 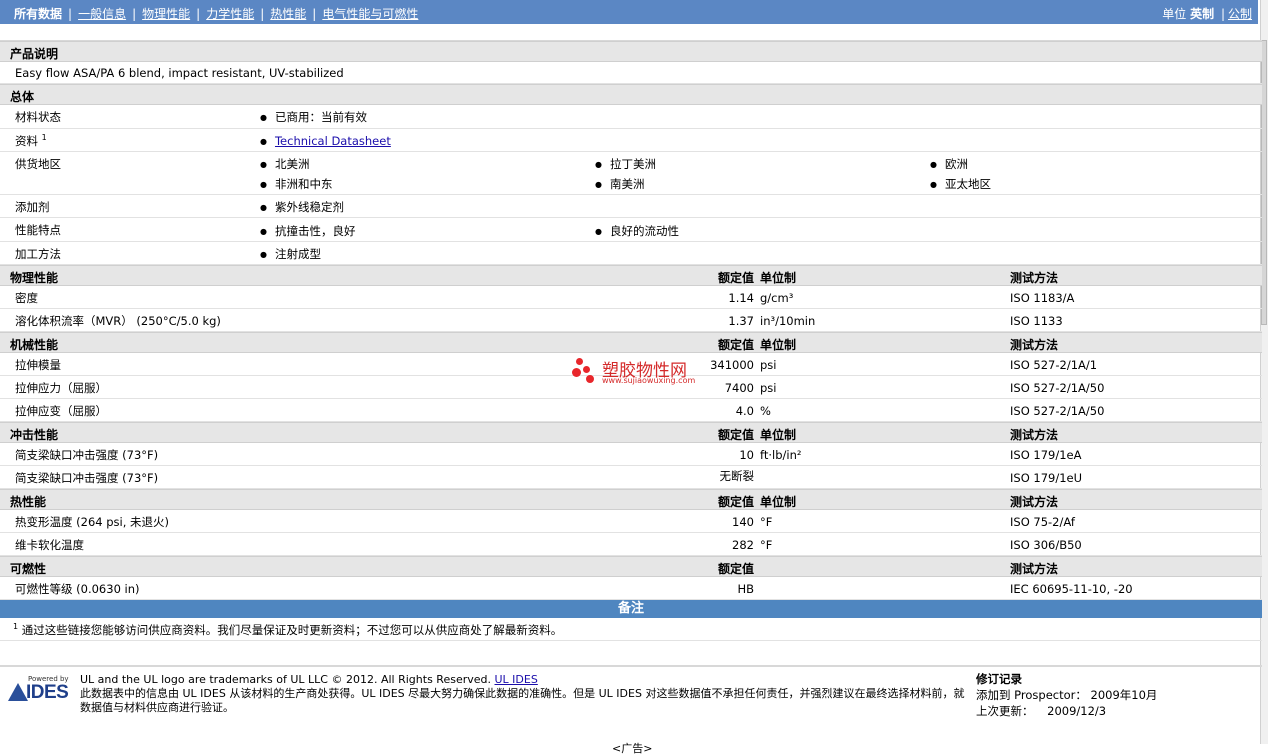 What do you see at coordinates (631, 173) in the screenshot?
I see `regions-row: 供货地区 北美洲 拉丁美洲 欧洲 非洲和中东 南美洲 亚太地区` at bounding box center [631, 173].